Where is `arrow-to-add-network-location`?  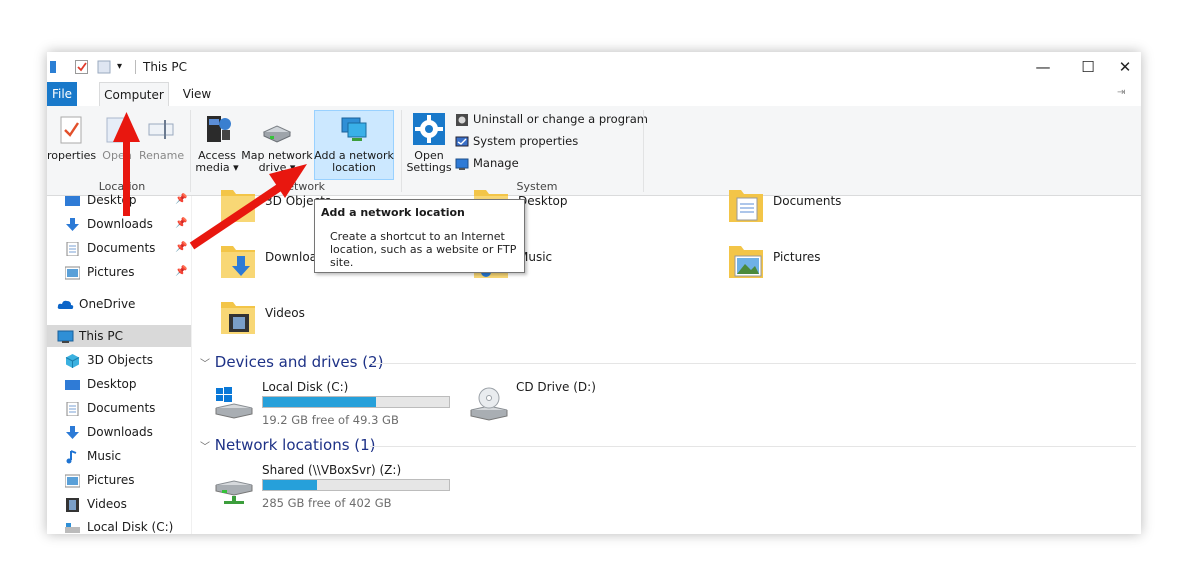 arrow-to-add-network-location is located at coordinates (248, 207).